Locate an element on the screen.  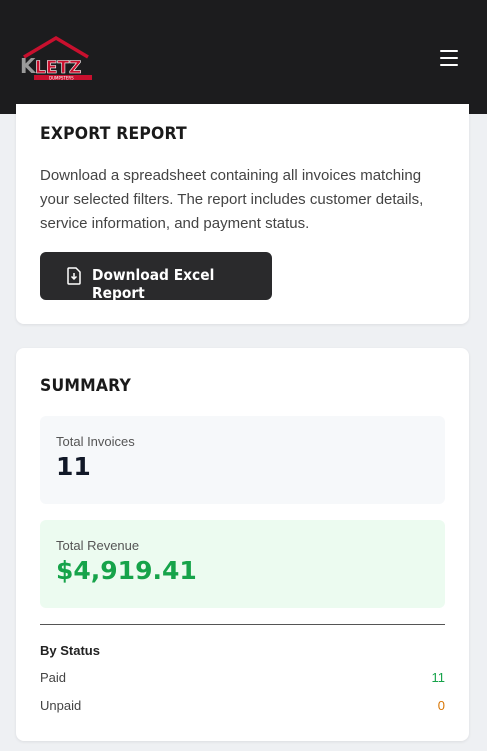
download-button-label: Download Excel Report is located at coordinates (153, 284).